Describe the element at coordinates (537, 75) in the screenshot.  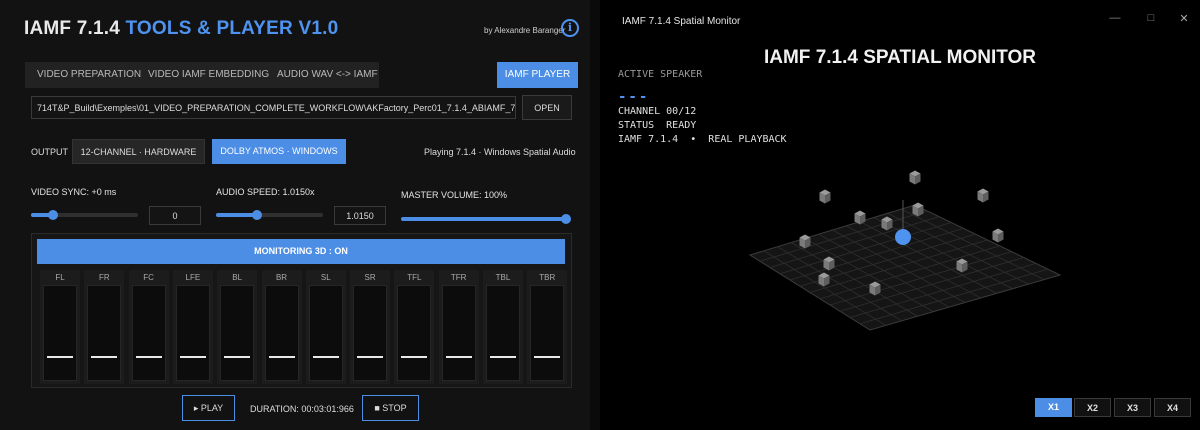
I see `tab-iamf-player: IAMF PLAYER` at that location.